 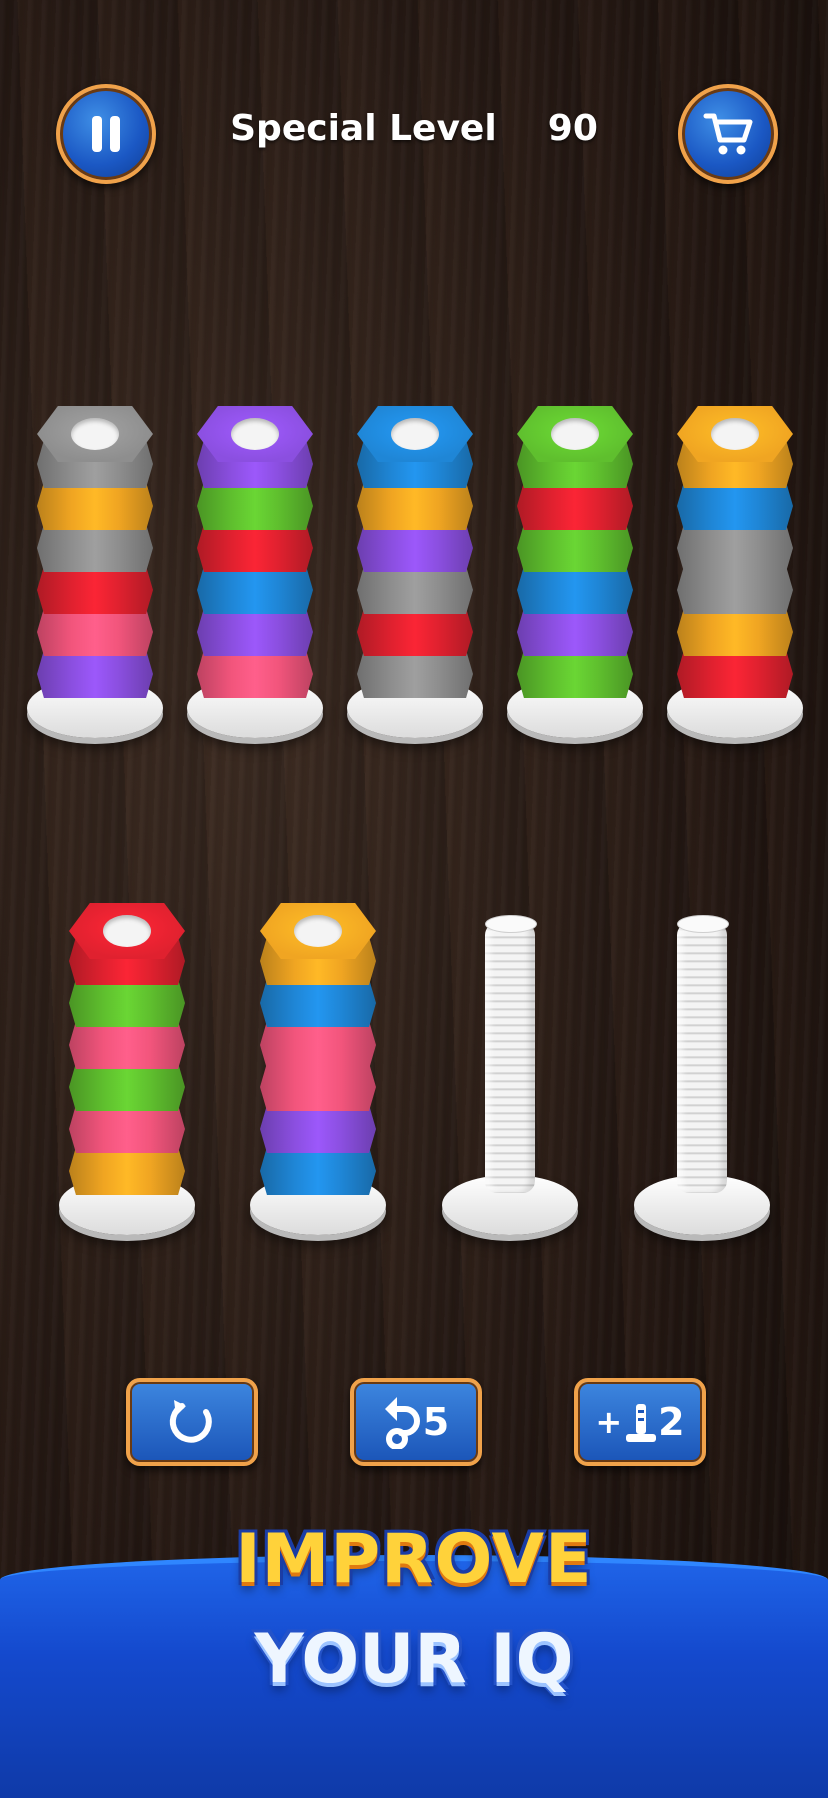 What do you see at coordinates (671, 1422) in the screenshot?
I see `add-peg-count: 2` at bounding box center [671, 1422].